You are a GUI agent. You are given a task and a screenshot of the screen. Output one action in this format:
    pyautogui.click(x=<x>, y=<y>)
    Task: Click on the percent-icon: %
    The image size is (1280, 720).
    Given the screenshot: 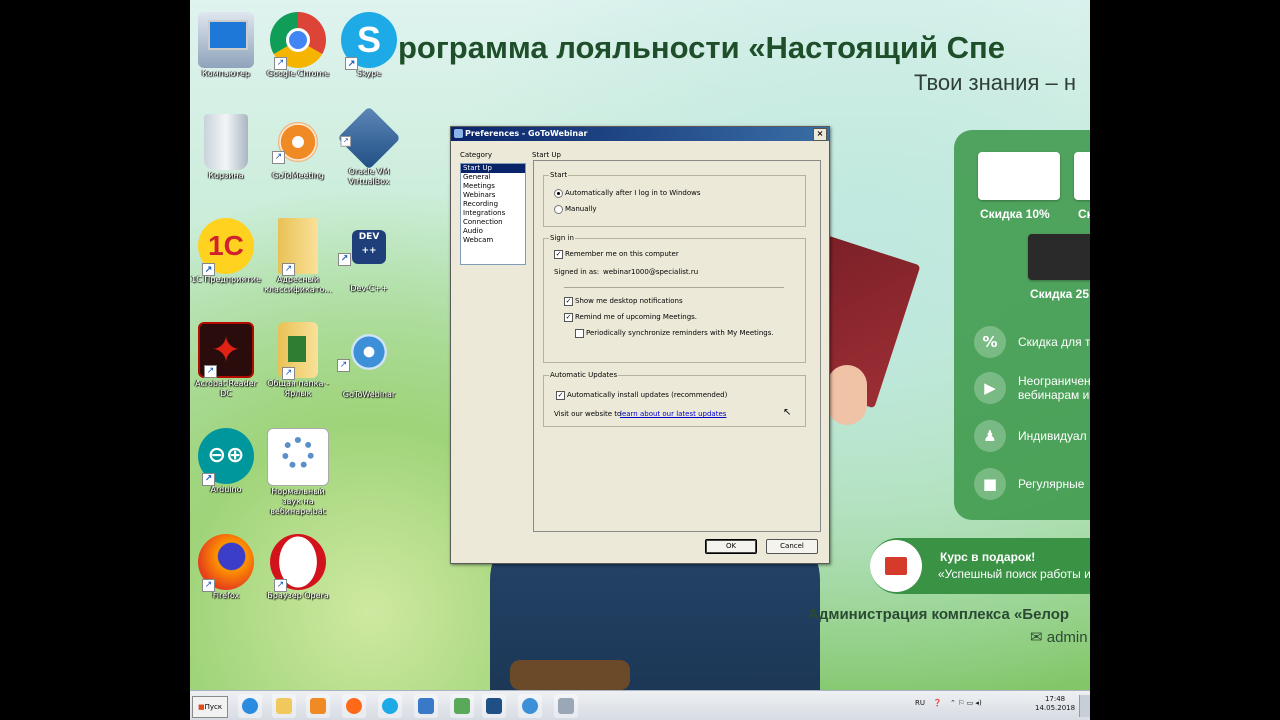 What is the action you would take?
    pyautogui.click(x=990, y=342)
    